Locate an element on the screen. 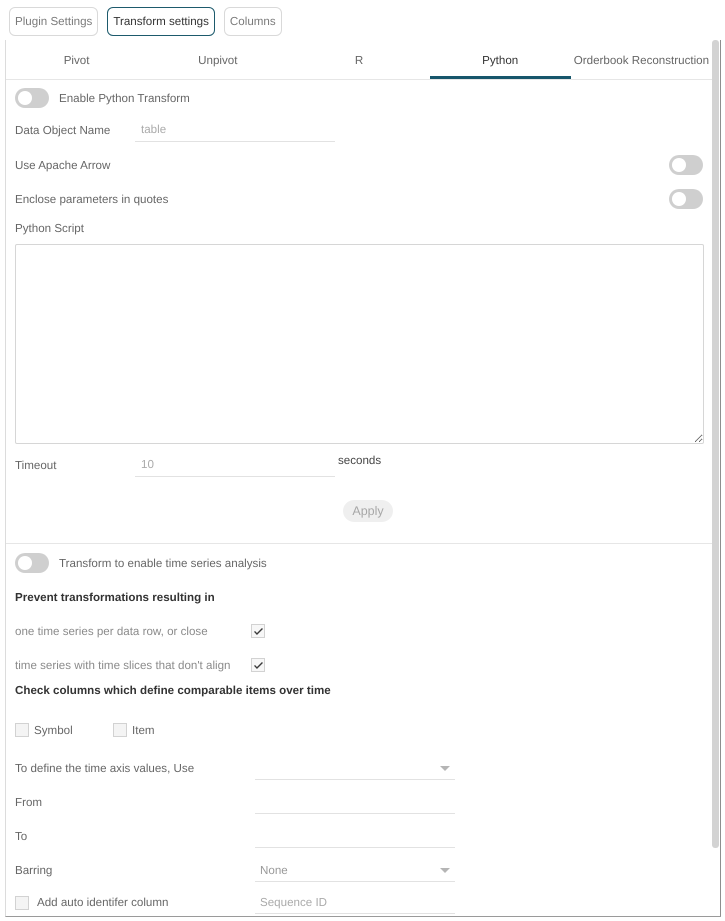 Image resolution: width=725 pixels, height=921 pixels. transform-tab: Unpivot is located at coordinates (217, 63).